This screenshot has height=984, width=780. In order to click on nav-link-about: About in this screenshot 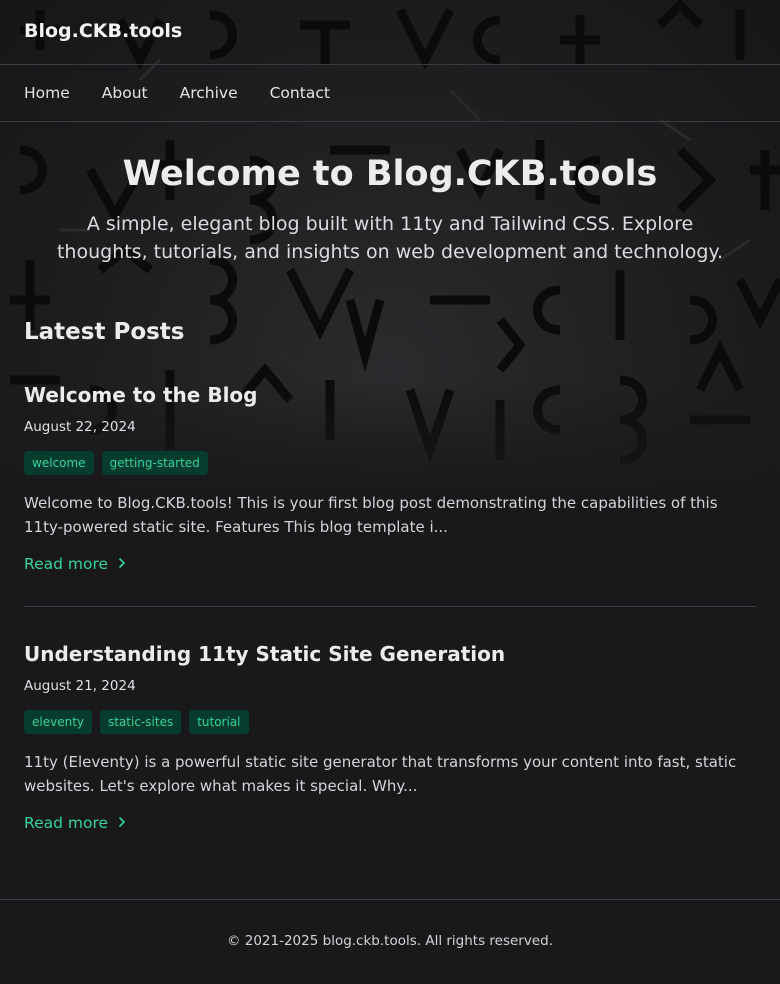, I will do `click(125, 93)`.